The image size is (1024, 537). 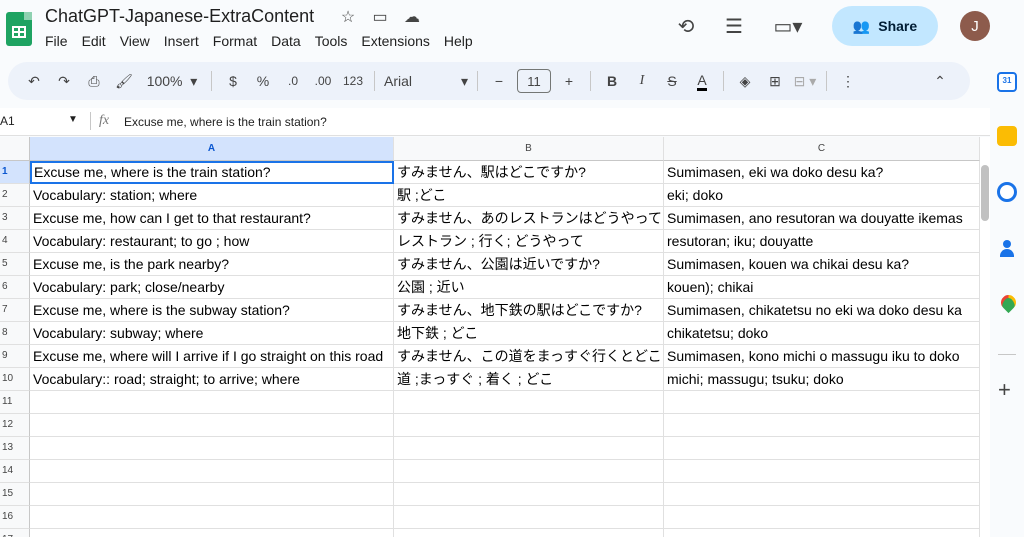 What do you see at coordinates (212, 402) in the screenshot?
I see `cell-a11` at bounding box center [212, 402].